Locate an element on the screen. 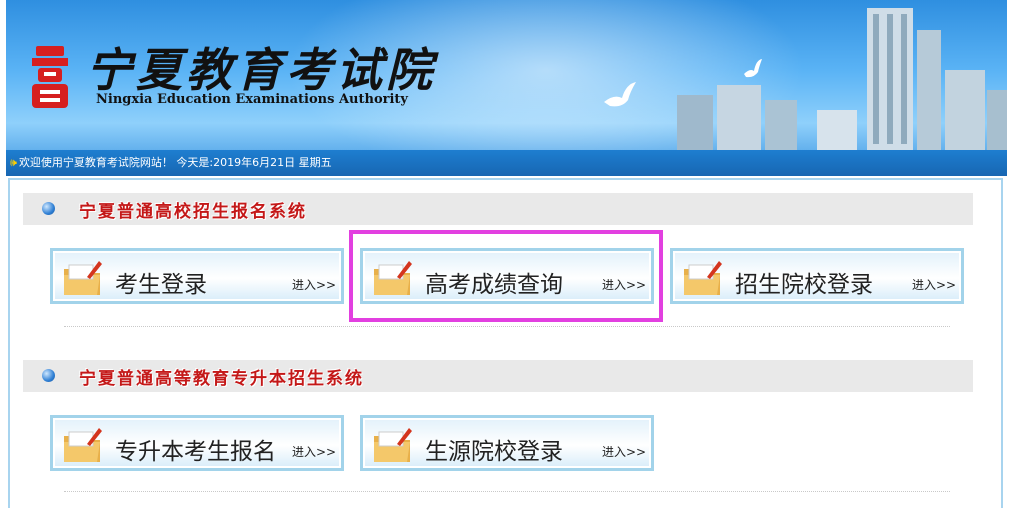 The width and height of the screenshot is (1019, 508). section-header-zhuanshengben: 宁夏普通高等教育专升本招生系统 is located at coordinates (498, 376).